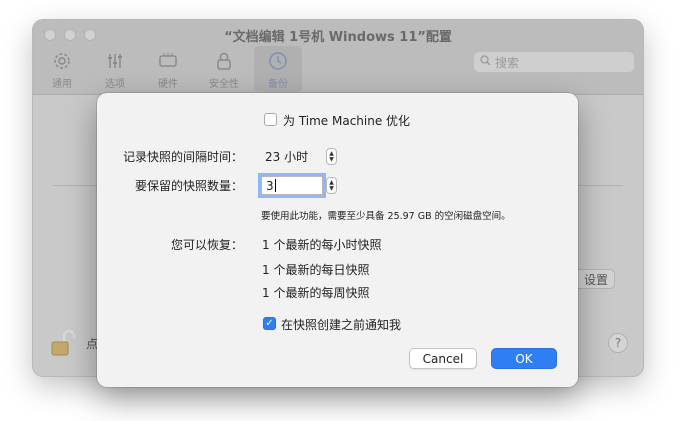 The image size is (680, 421). I want to click on tab-hardware: 硬件, so click(168, 69).